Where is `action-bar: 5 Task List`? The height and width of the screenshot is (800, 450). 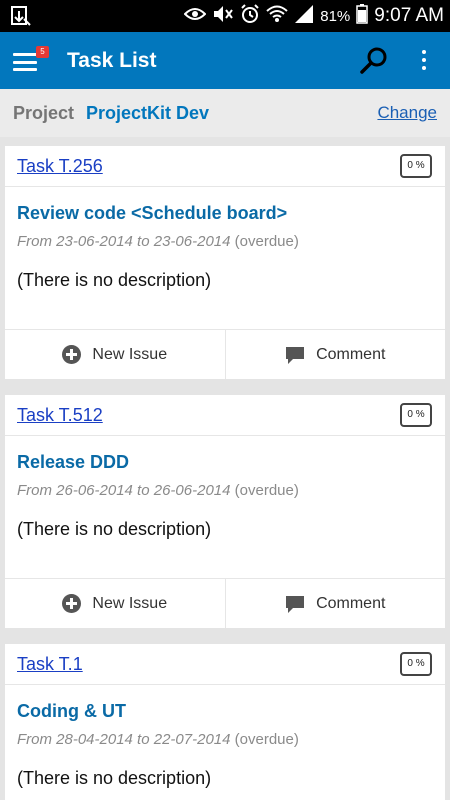 action-bar: 5 Task List is located at coordinates (225, 60).